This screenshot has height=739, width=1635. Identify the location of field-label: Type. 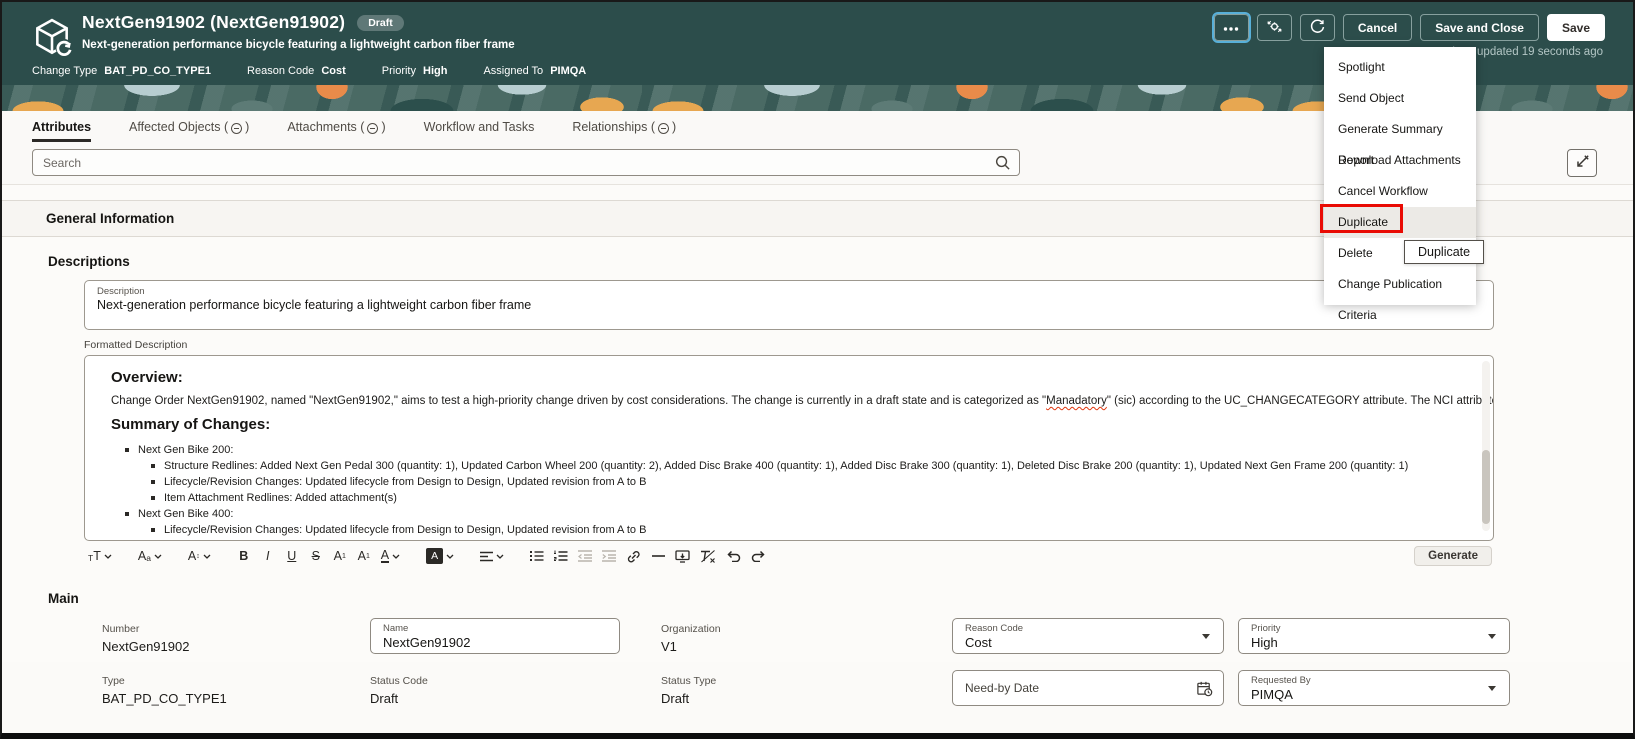
(113, 681).